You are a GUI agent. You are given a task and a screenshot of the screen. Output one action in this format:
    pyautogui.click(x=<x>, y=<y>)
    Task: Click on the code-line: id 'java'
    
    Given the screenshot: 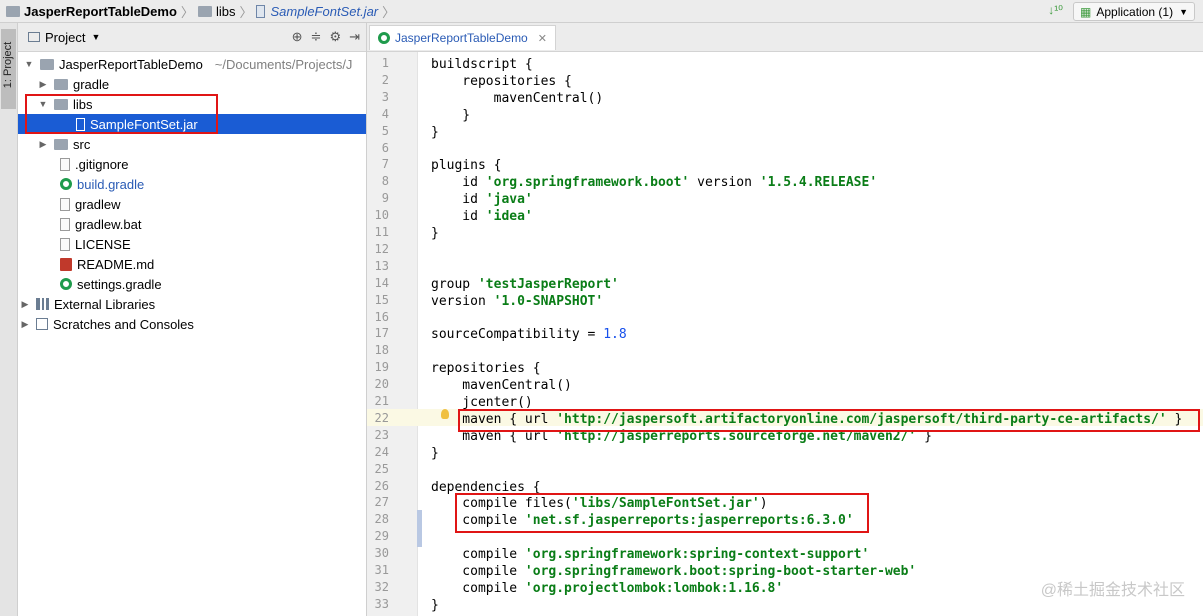 What is the action you would take?
    pyautogui.click(x=481, y=199)
    